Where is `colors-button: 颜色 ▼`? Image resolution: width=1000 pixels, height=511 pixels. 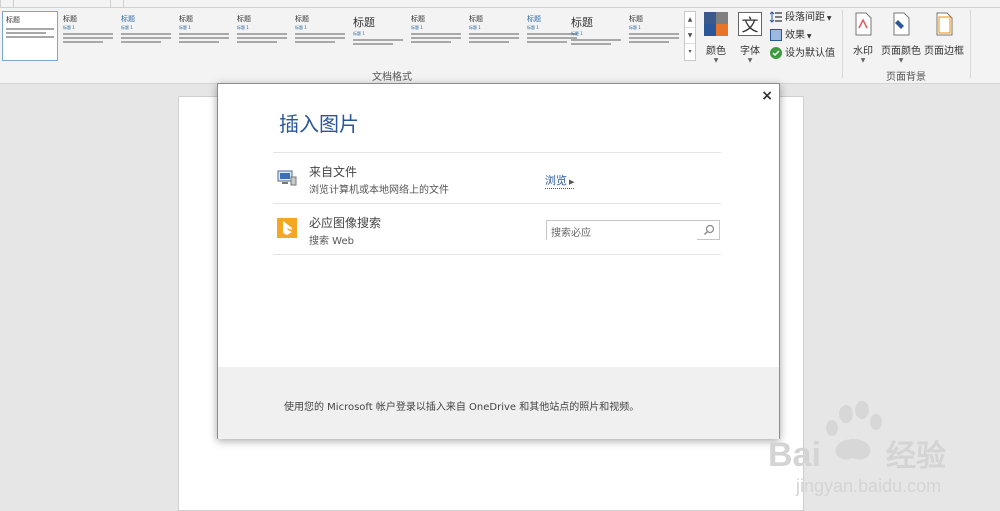
colors-button: 颜色 ▼ is located at coordinates (716, 38).